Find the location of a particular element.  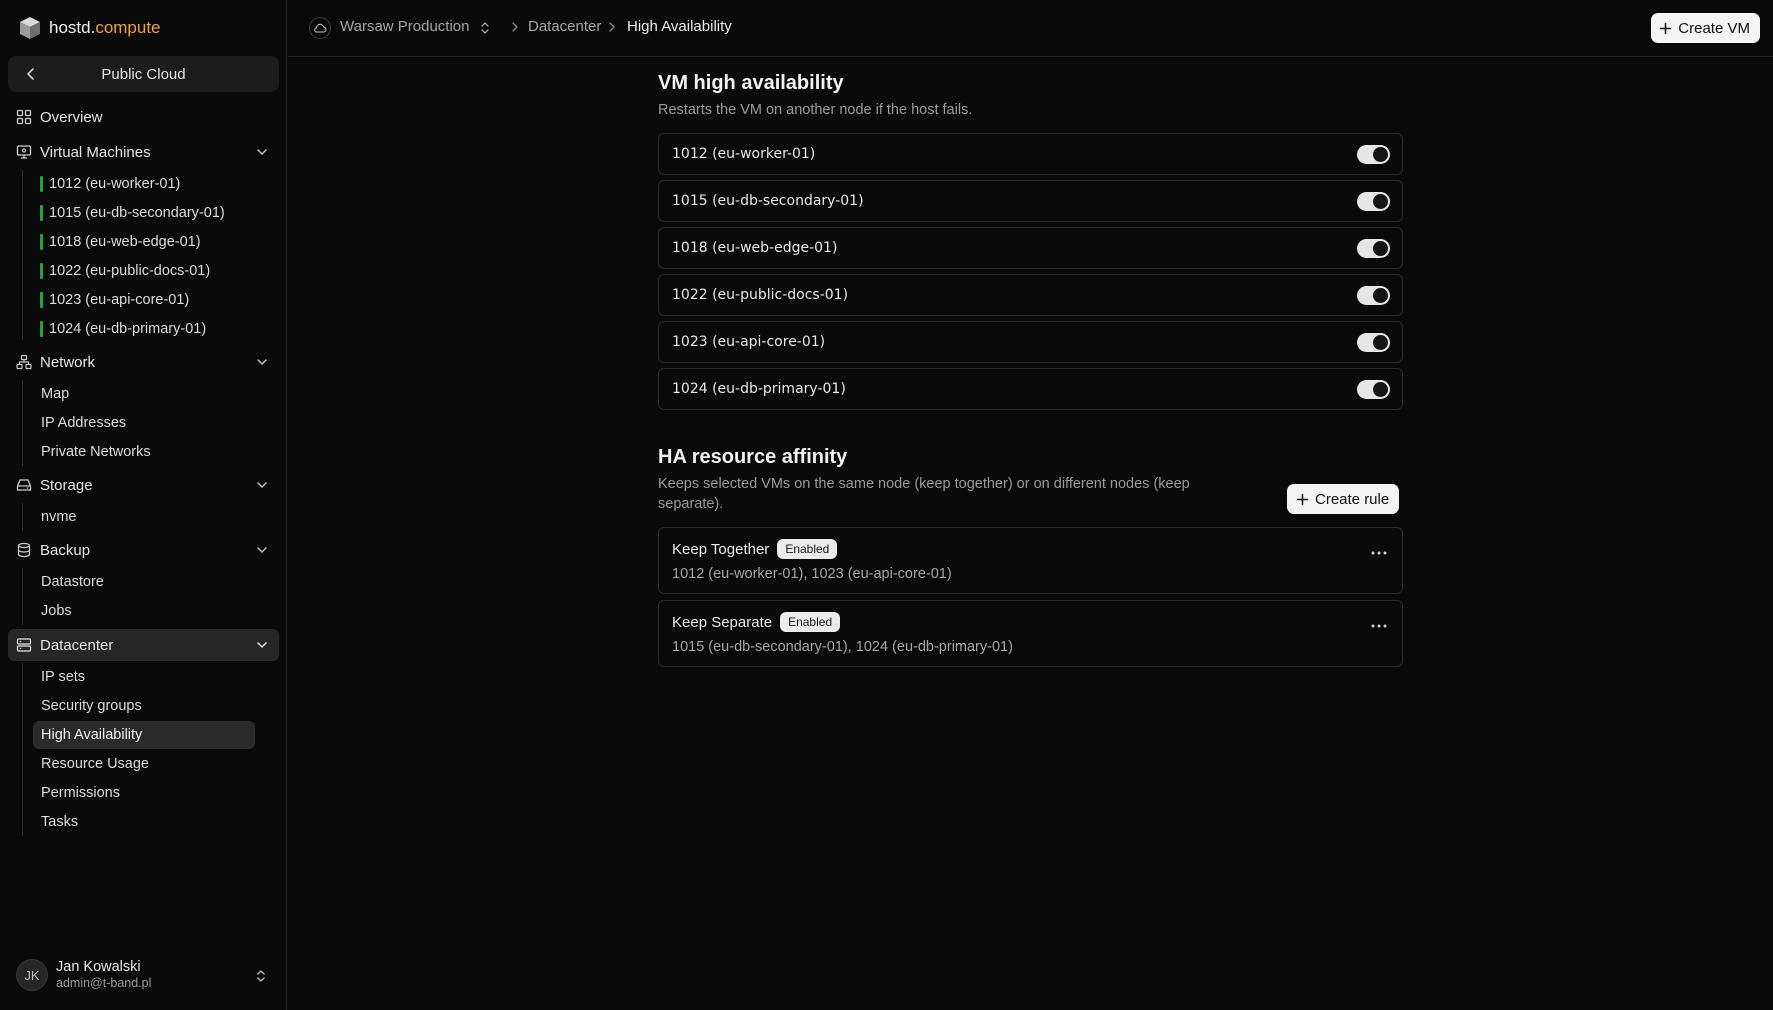

ha-vm-row: 1023 (eu-api-core-01) is located at coordinates (1030, 342).